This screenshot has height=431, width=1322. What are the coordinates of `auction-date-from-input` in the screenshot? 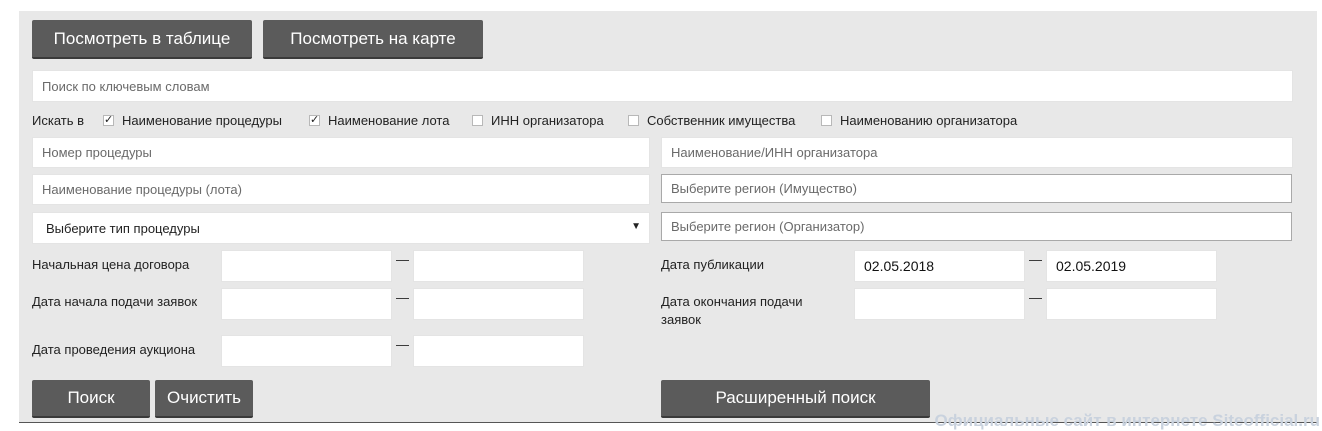 It's located at (306, 351).